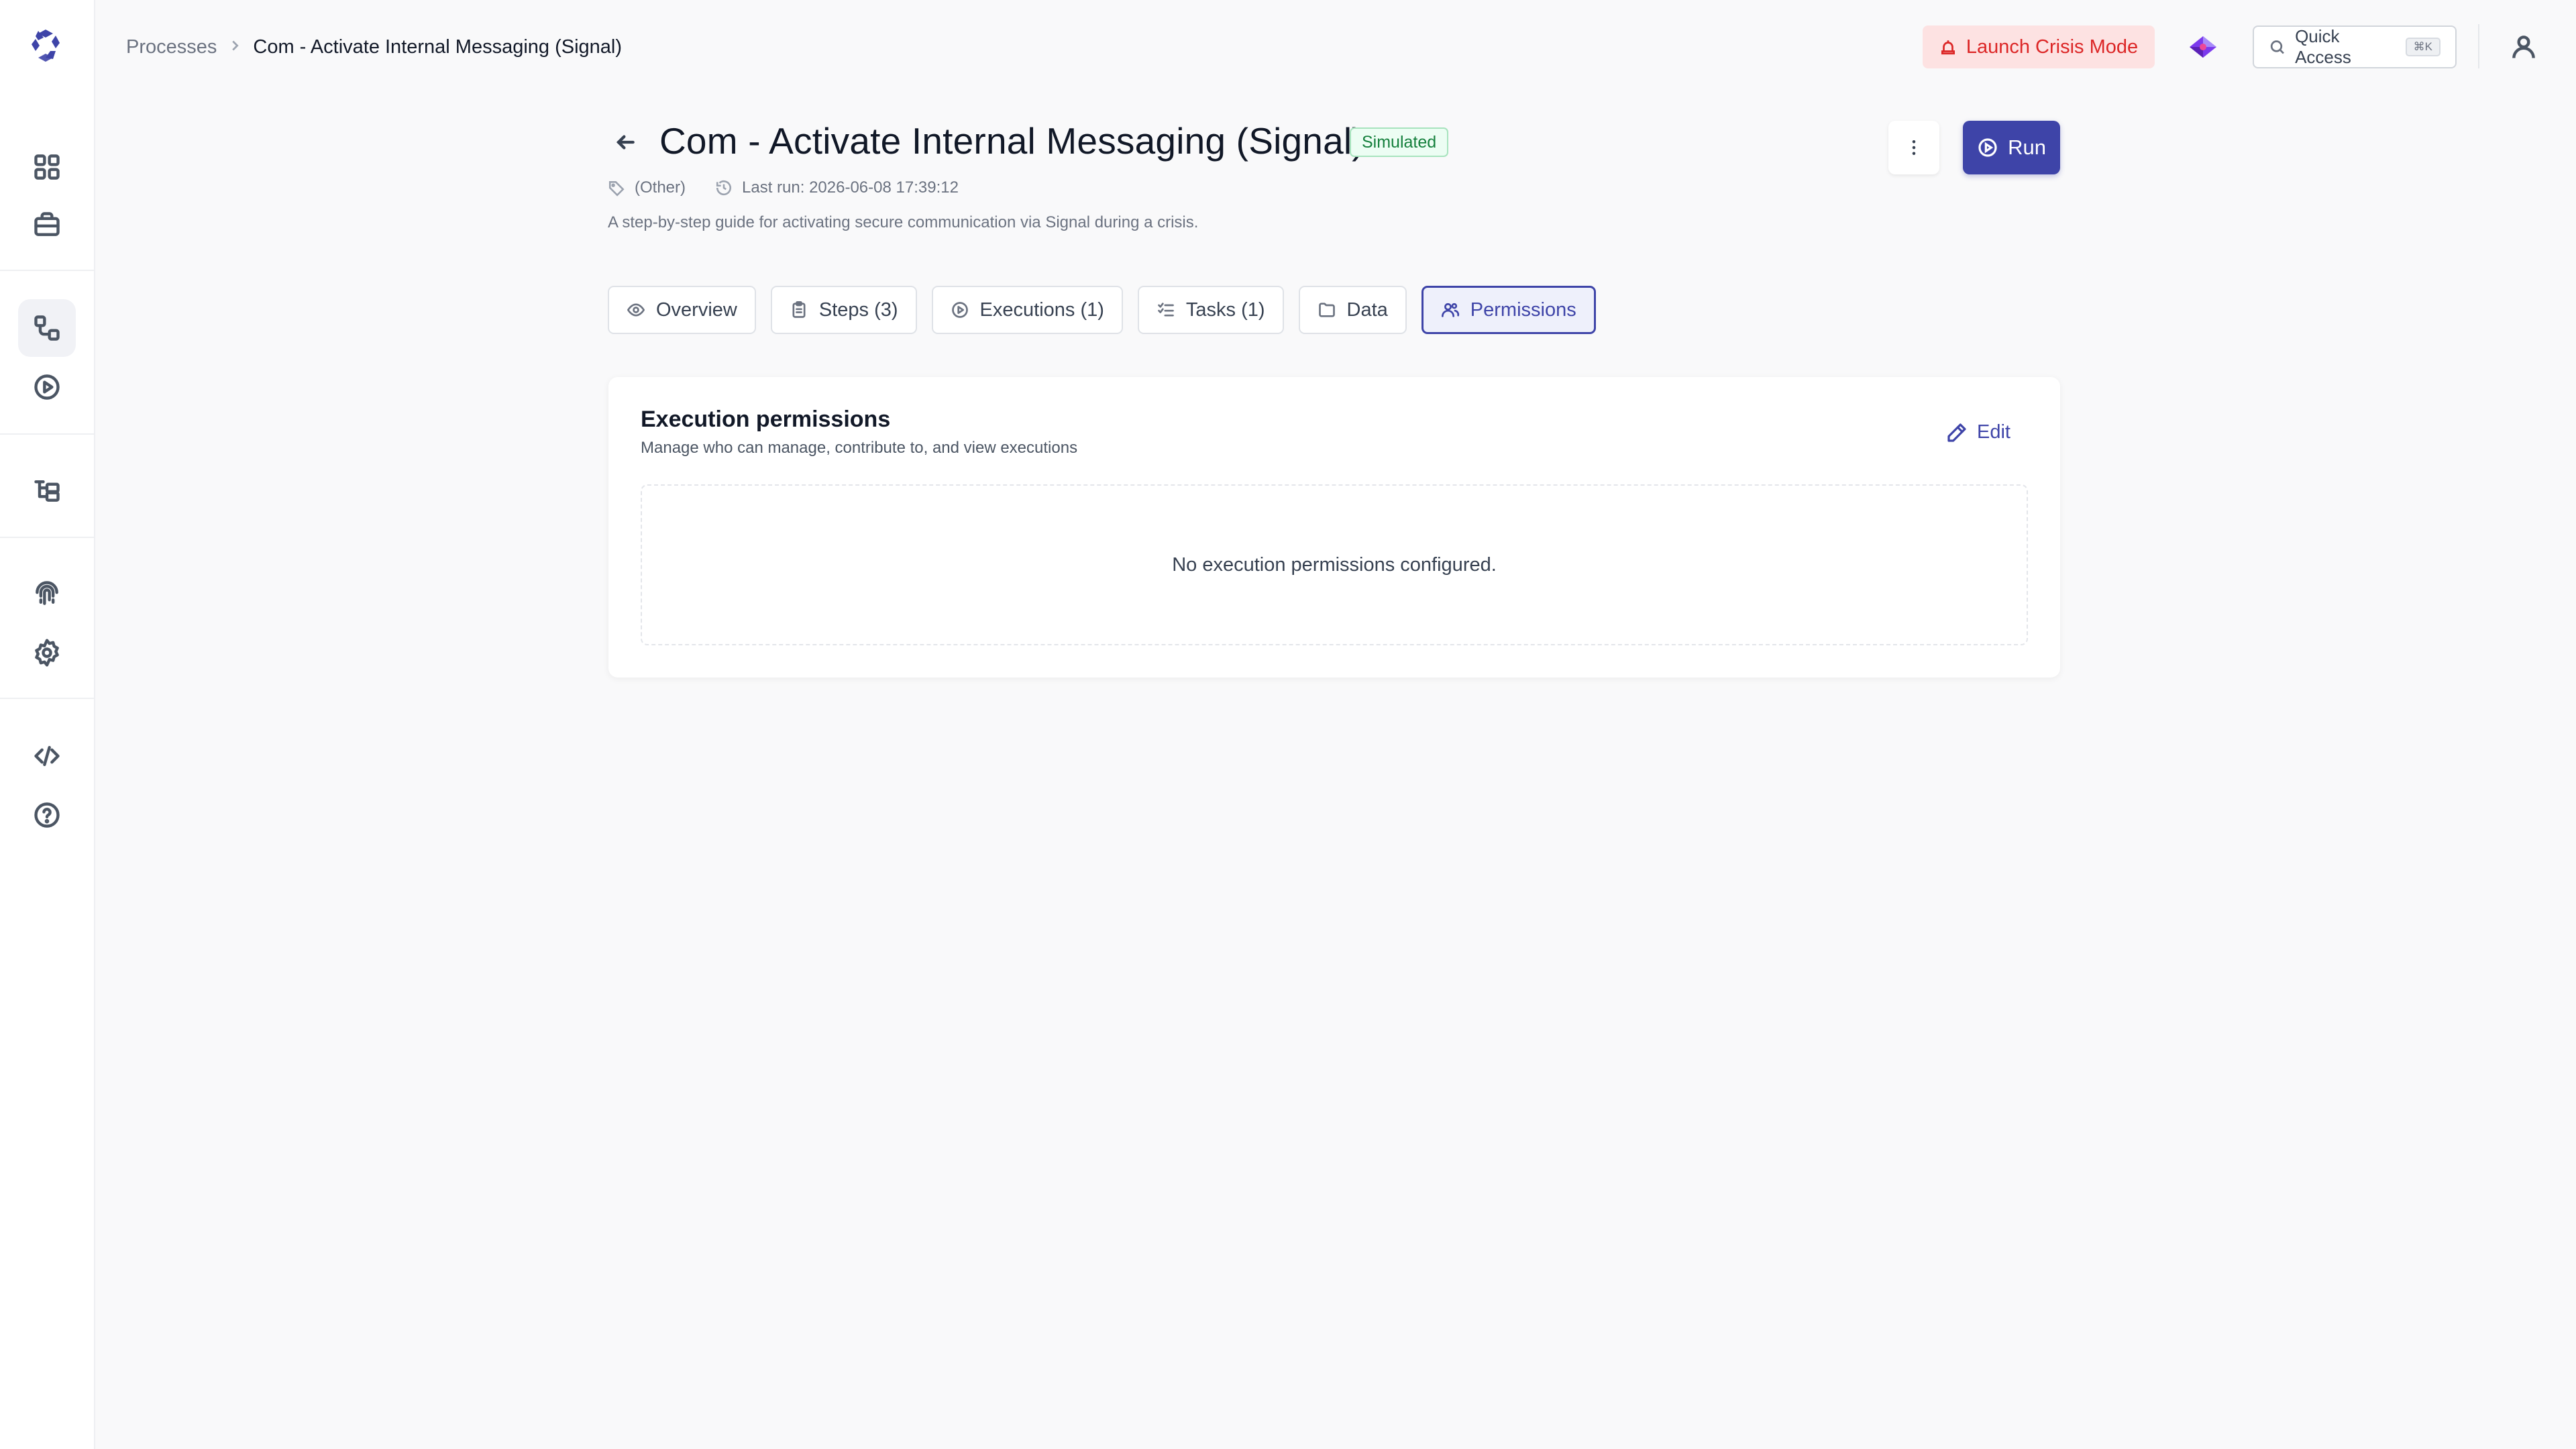  What do you see at coordinates (696, 310) in the screenshot?
I see `tab-label: Overview` at bounding box center [696, 310].